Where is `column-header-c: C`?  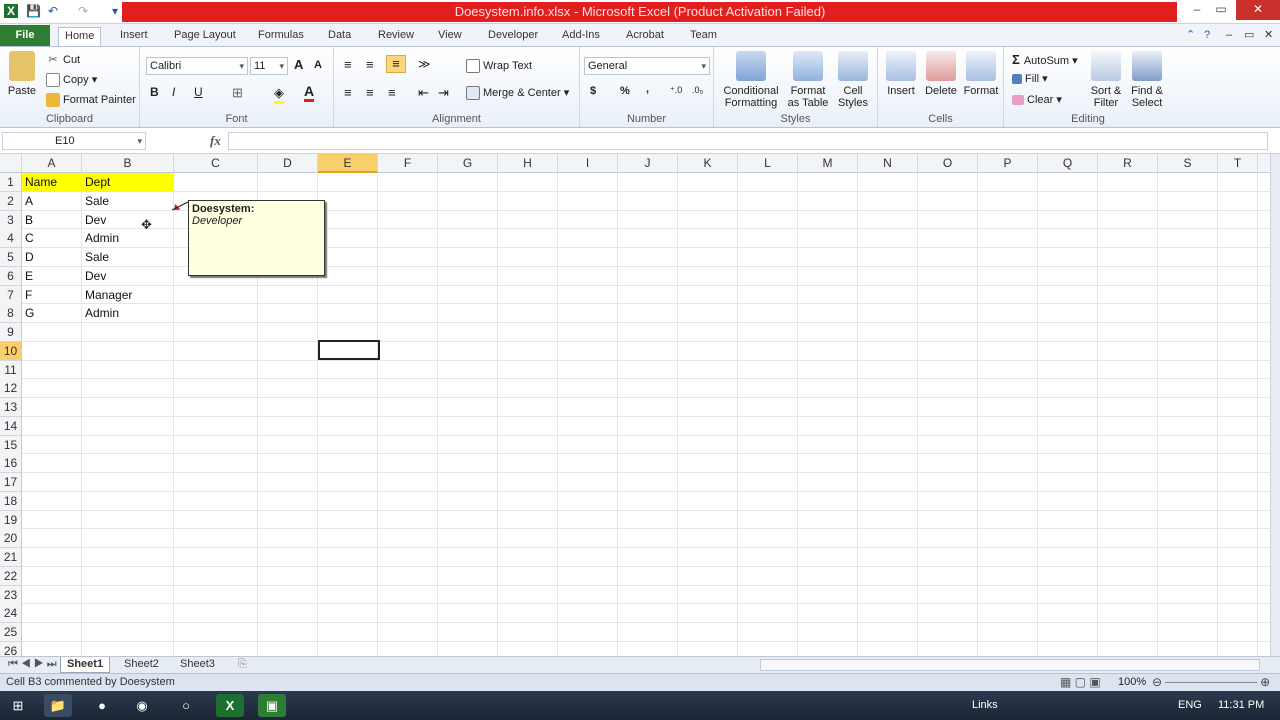
column-header-c: C is located at coordinates (216, 163).